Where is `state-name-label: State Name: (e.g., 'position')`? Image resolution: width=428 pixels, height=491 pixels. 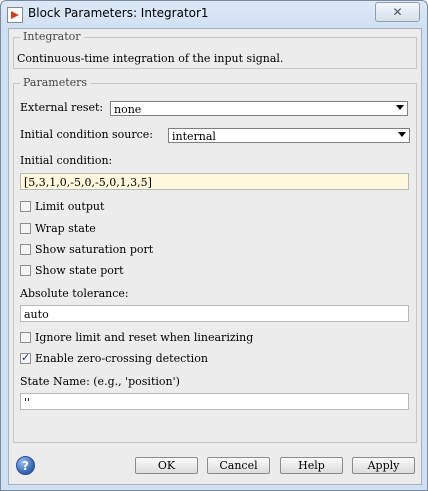 state-name-label: State Name: (e.g., 'position') is located at coordinates (100, 381).